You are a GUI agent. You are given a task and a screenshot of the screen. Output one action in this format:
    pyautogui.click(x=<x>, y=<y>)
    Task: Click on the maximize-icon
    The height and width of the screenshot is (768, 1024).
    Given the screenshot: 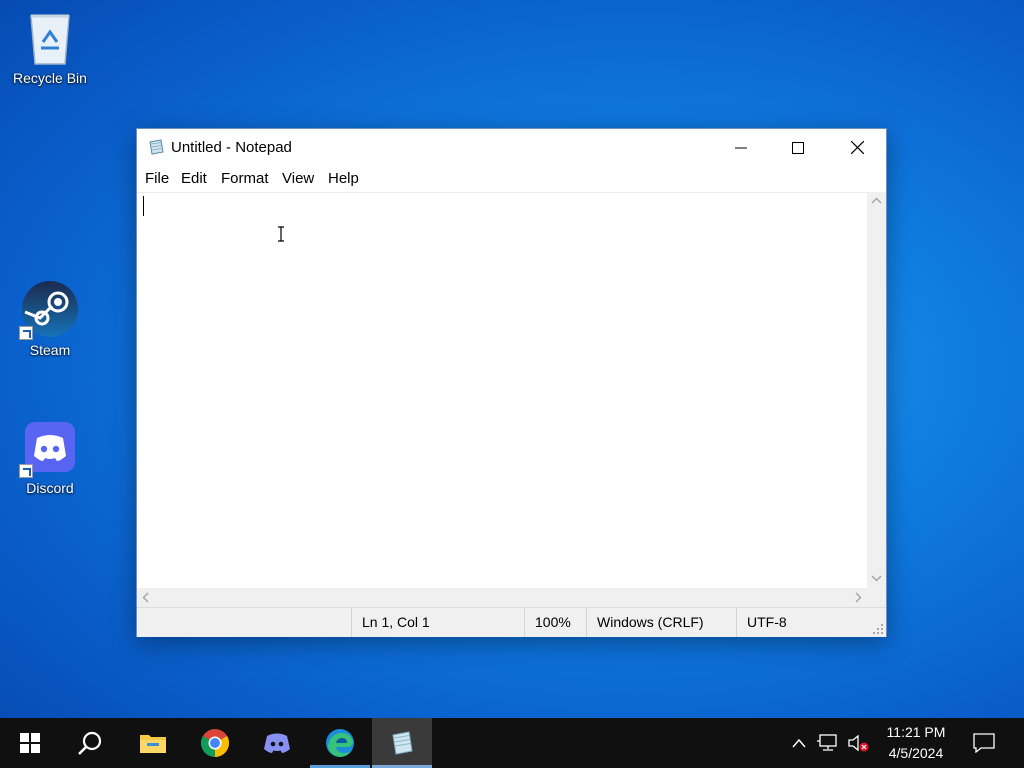 What is the action you would take?
    pyautogui.click(x=798, y=147)
    